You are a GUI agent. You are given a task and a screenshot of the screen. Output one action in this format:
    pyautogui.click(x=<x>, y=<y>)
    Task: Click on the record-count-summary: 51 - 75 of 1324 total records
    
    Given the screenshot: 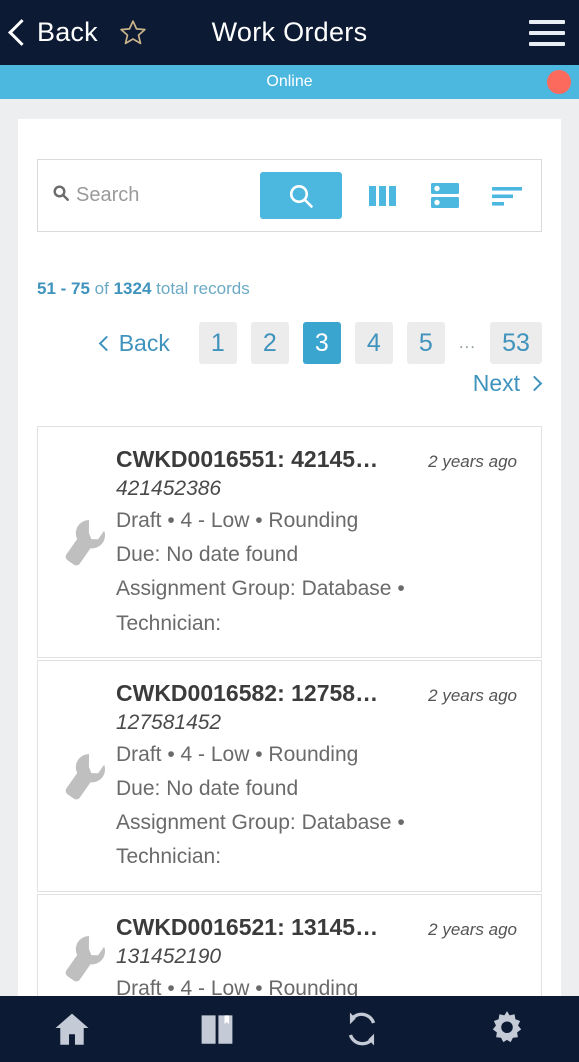 What is the action you would take?
    pyautogui.click(x=289, y=289)
    